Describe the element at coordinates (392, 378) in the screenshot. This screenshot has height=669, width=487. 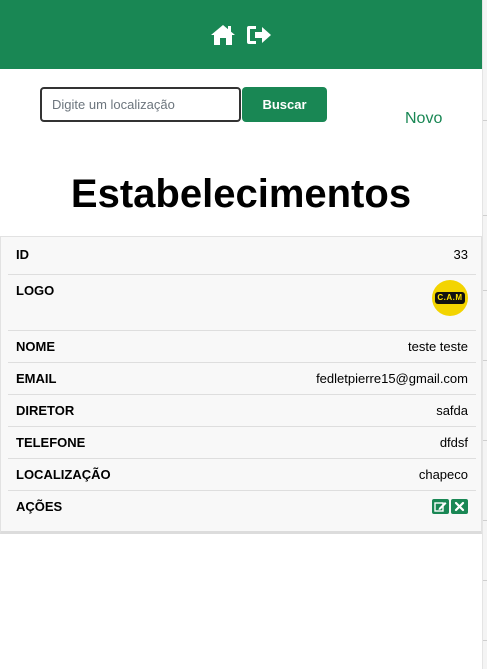
I see `field-value-email: fedletpierre15@gmail.com` at that location.